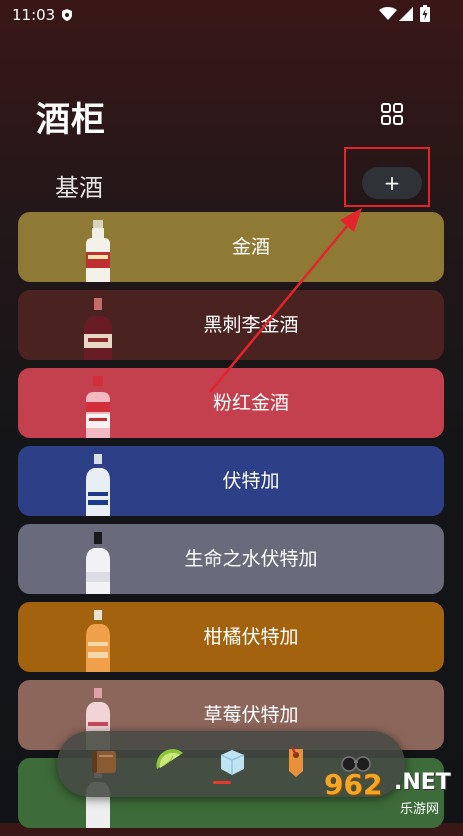 The width and height of the screenshot is (463, 836). Describe the element at coordinates (251, 481) in the screenshot. I see `spirit-label: 伏特加` at that location.